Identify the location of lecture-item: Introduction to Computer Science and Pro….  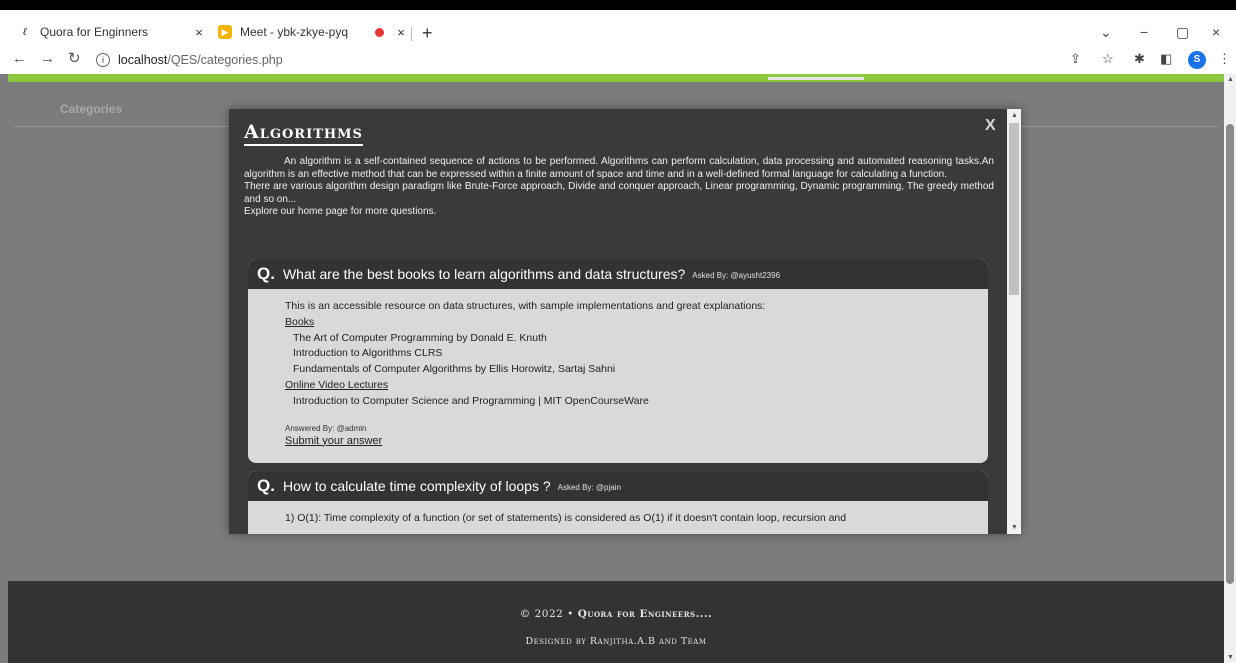
(471, 400).